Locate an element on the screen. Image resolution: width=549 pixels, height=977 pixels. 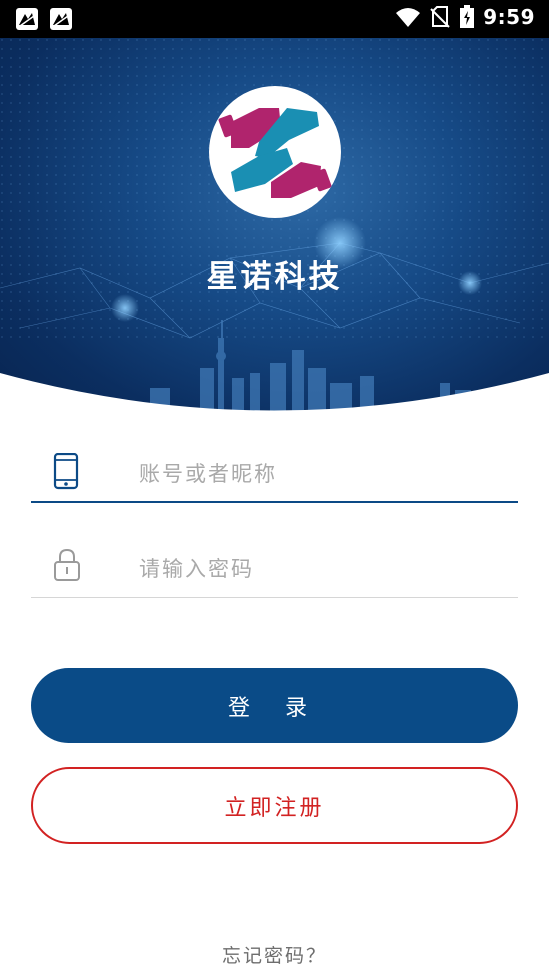
password-input is located at coordinates (324, 569).